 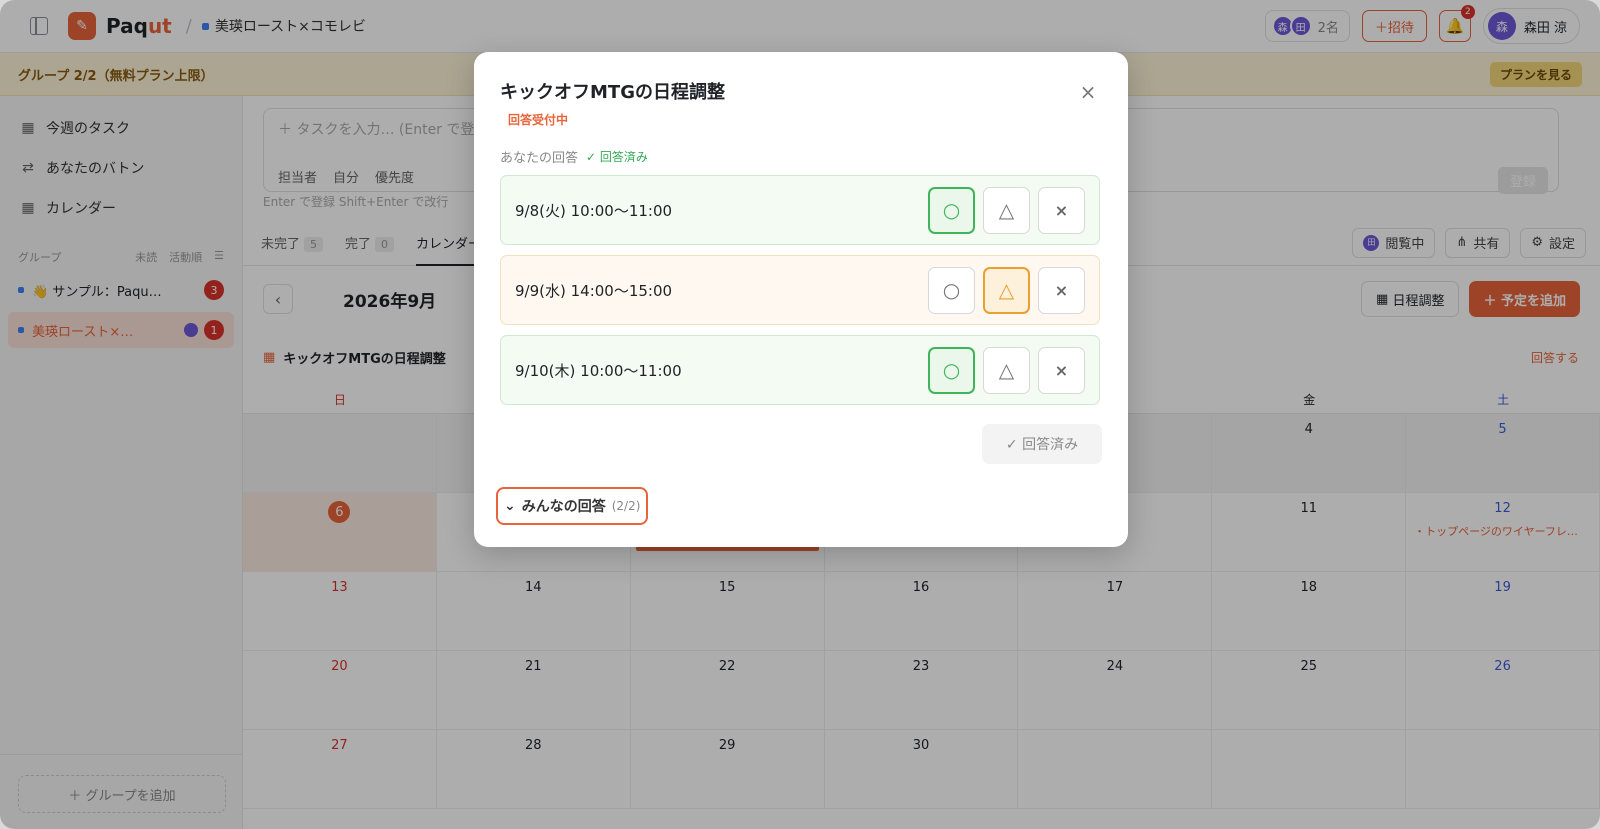 What do you see at coordinates (800, 290) in the screenshot?
I see `option-row: 9/9(水) 14:00〜15:00 ○ △ ×` at bounding box center [800, 290].